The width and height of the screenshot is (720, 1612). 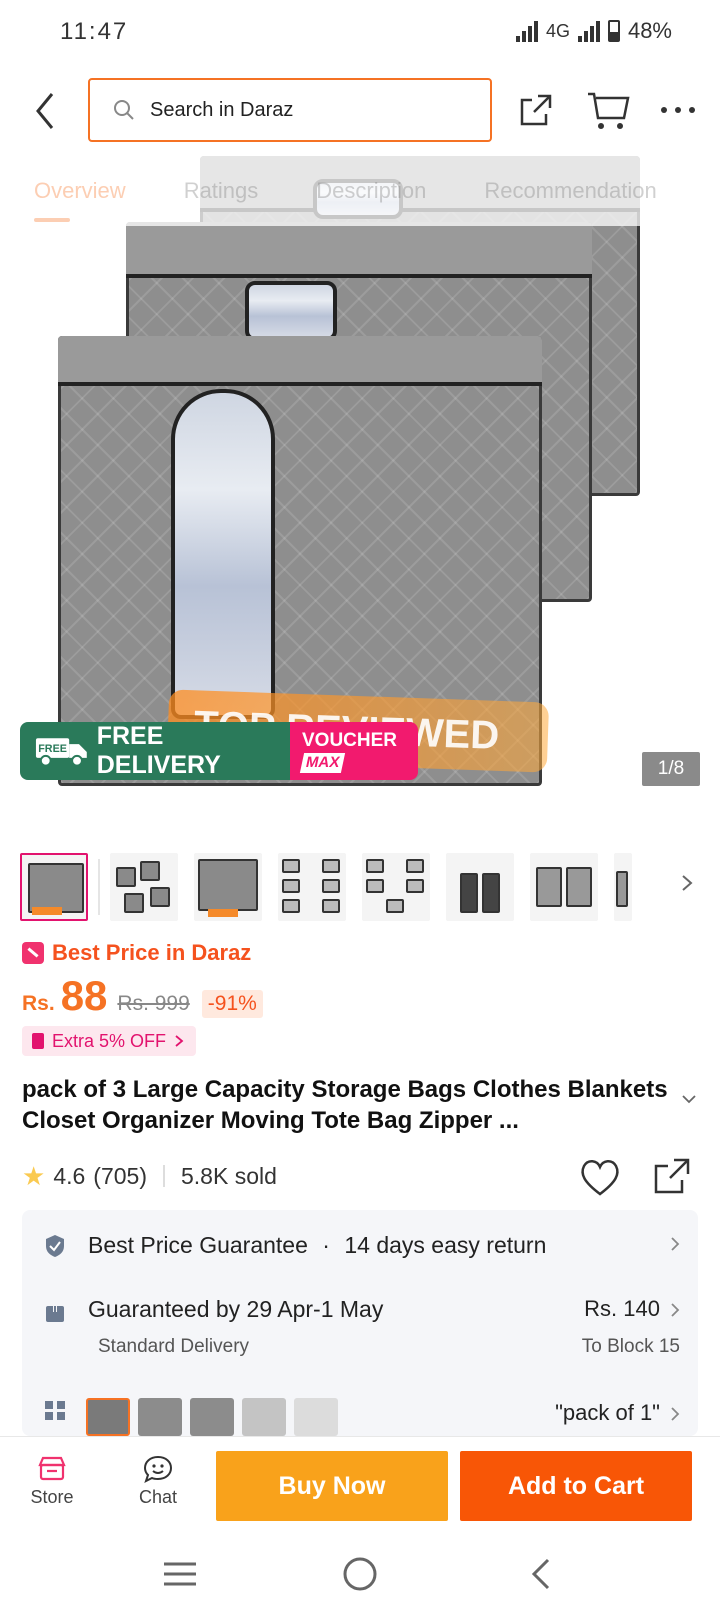 I want to click on tab-ratings: Ratings, so click(x=221, y=191).